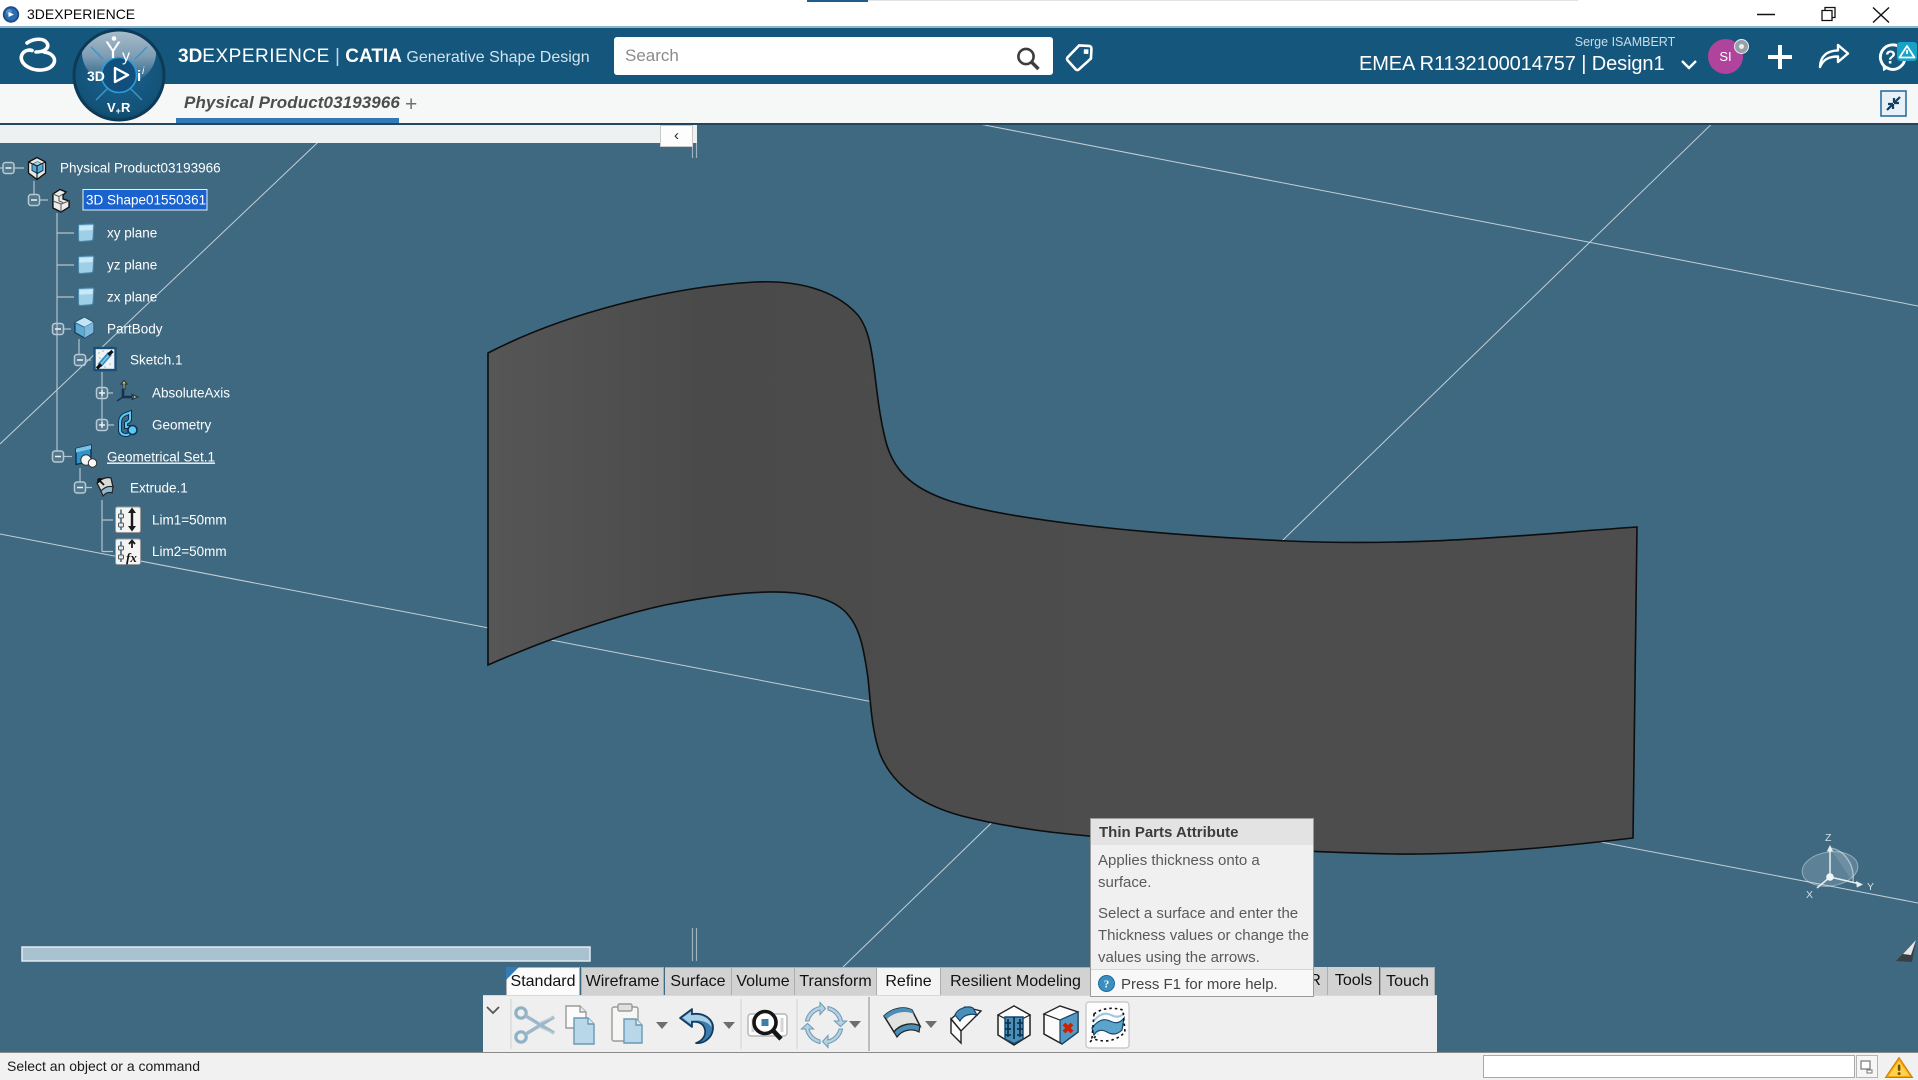 The image size is (1918, 1080). Describe the element at coordinates (182, 425) in the screenshot. I see `svg-text: Geometry` at that location.